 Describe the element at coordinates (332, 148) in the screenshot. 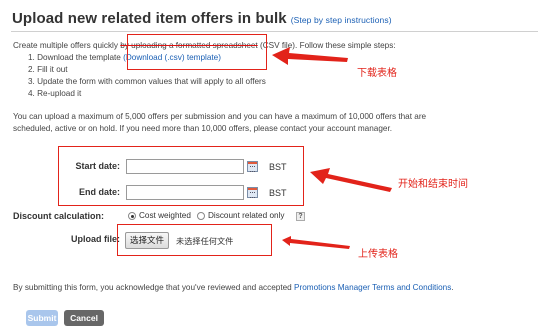

I see `annotation-arrows` at that location.